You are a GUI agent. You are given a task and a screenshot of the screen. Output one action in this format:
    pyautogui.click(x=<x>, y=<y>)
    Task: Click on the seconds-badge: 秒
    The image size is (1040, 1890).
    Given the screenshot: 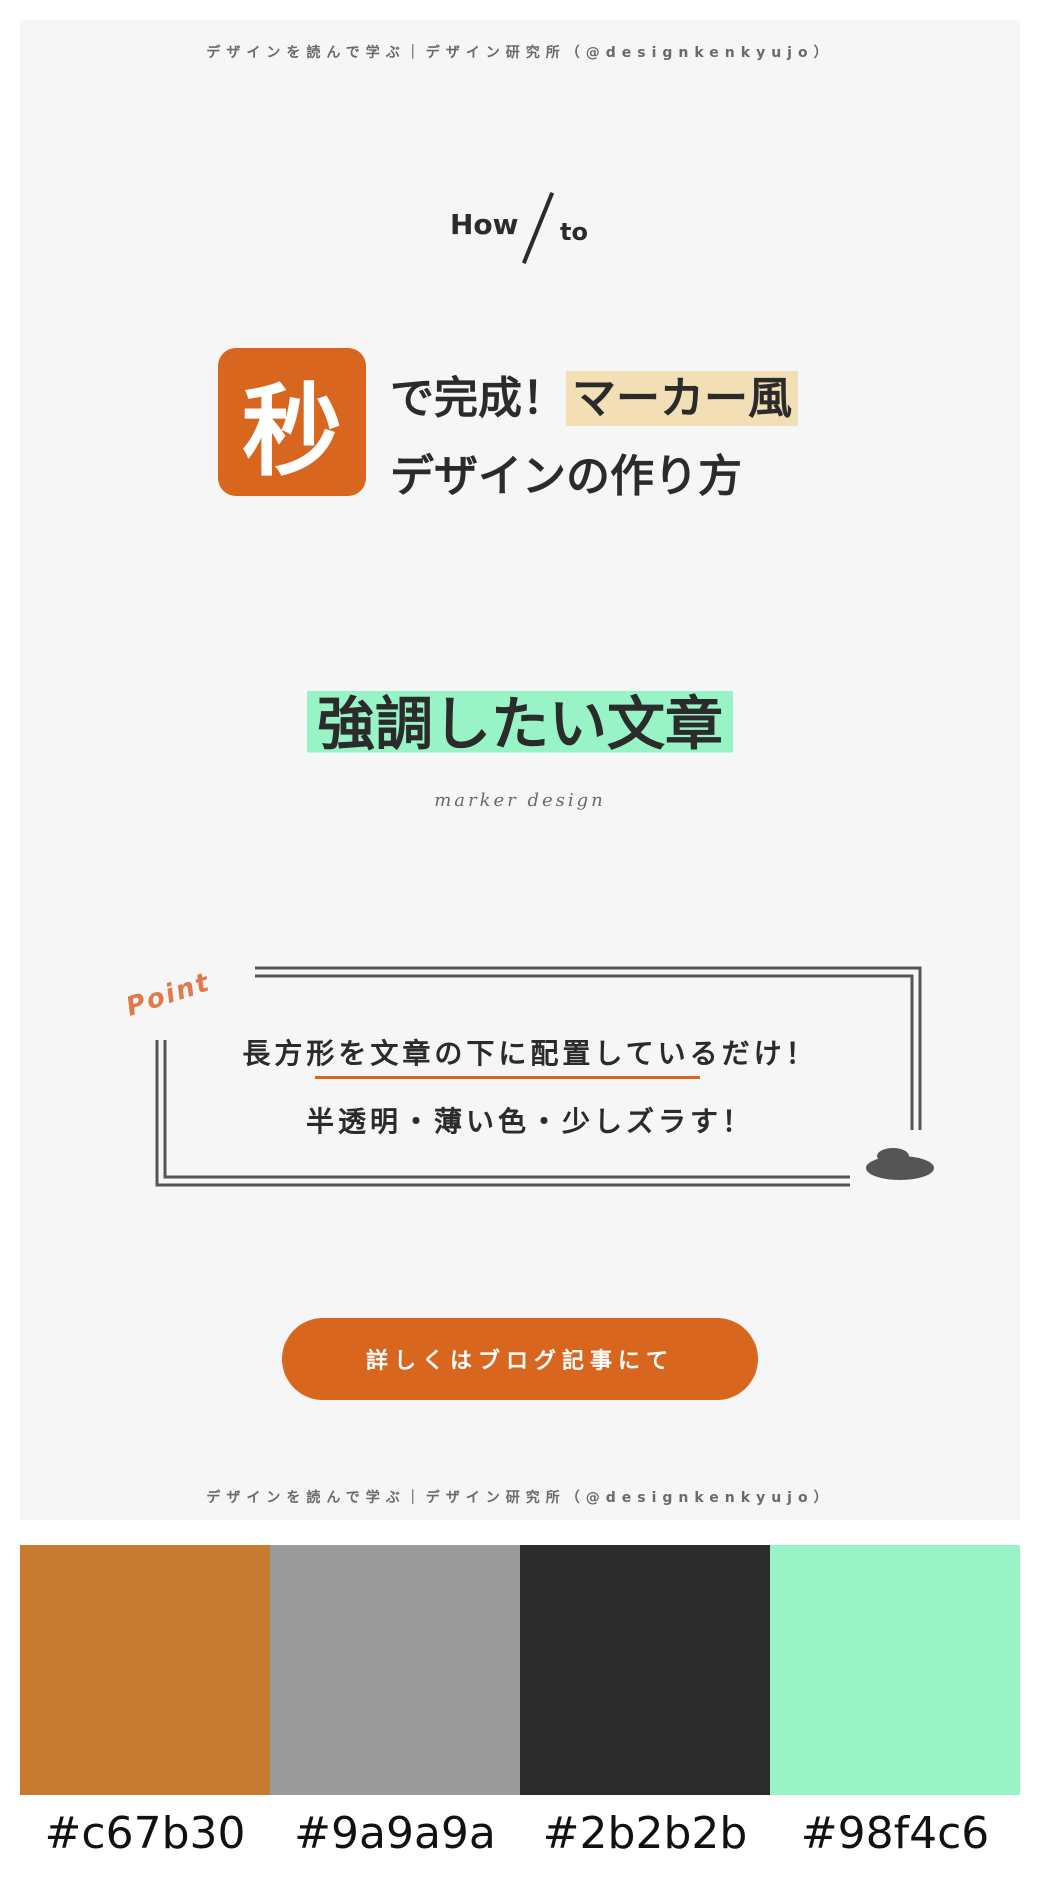 What is the action you would take?
    pyautogui.click(x=292, y=422)
    